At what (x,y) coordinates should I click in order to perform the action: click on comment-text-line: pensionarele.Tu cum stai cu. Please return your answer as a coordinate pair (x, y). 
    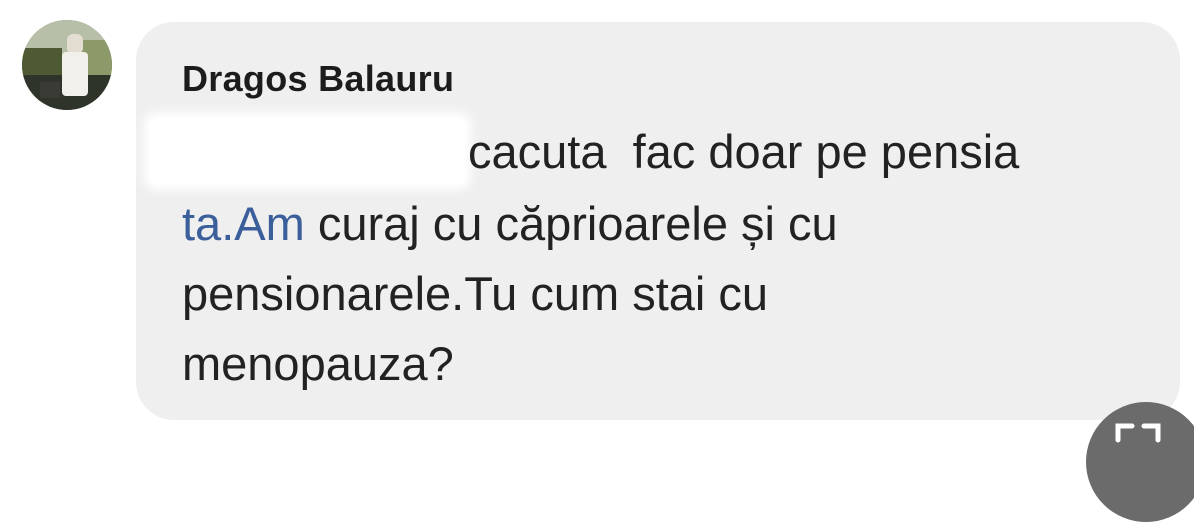
    Looking at the image, I should click on (475, 293).